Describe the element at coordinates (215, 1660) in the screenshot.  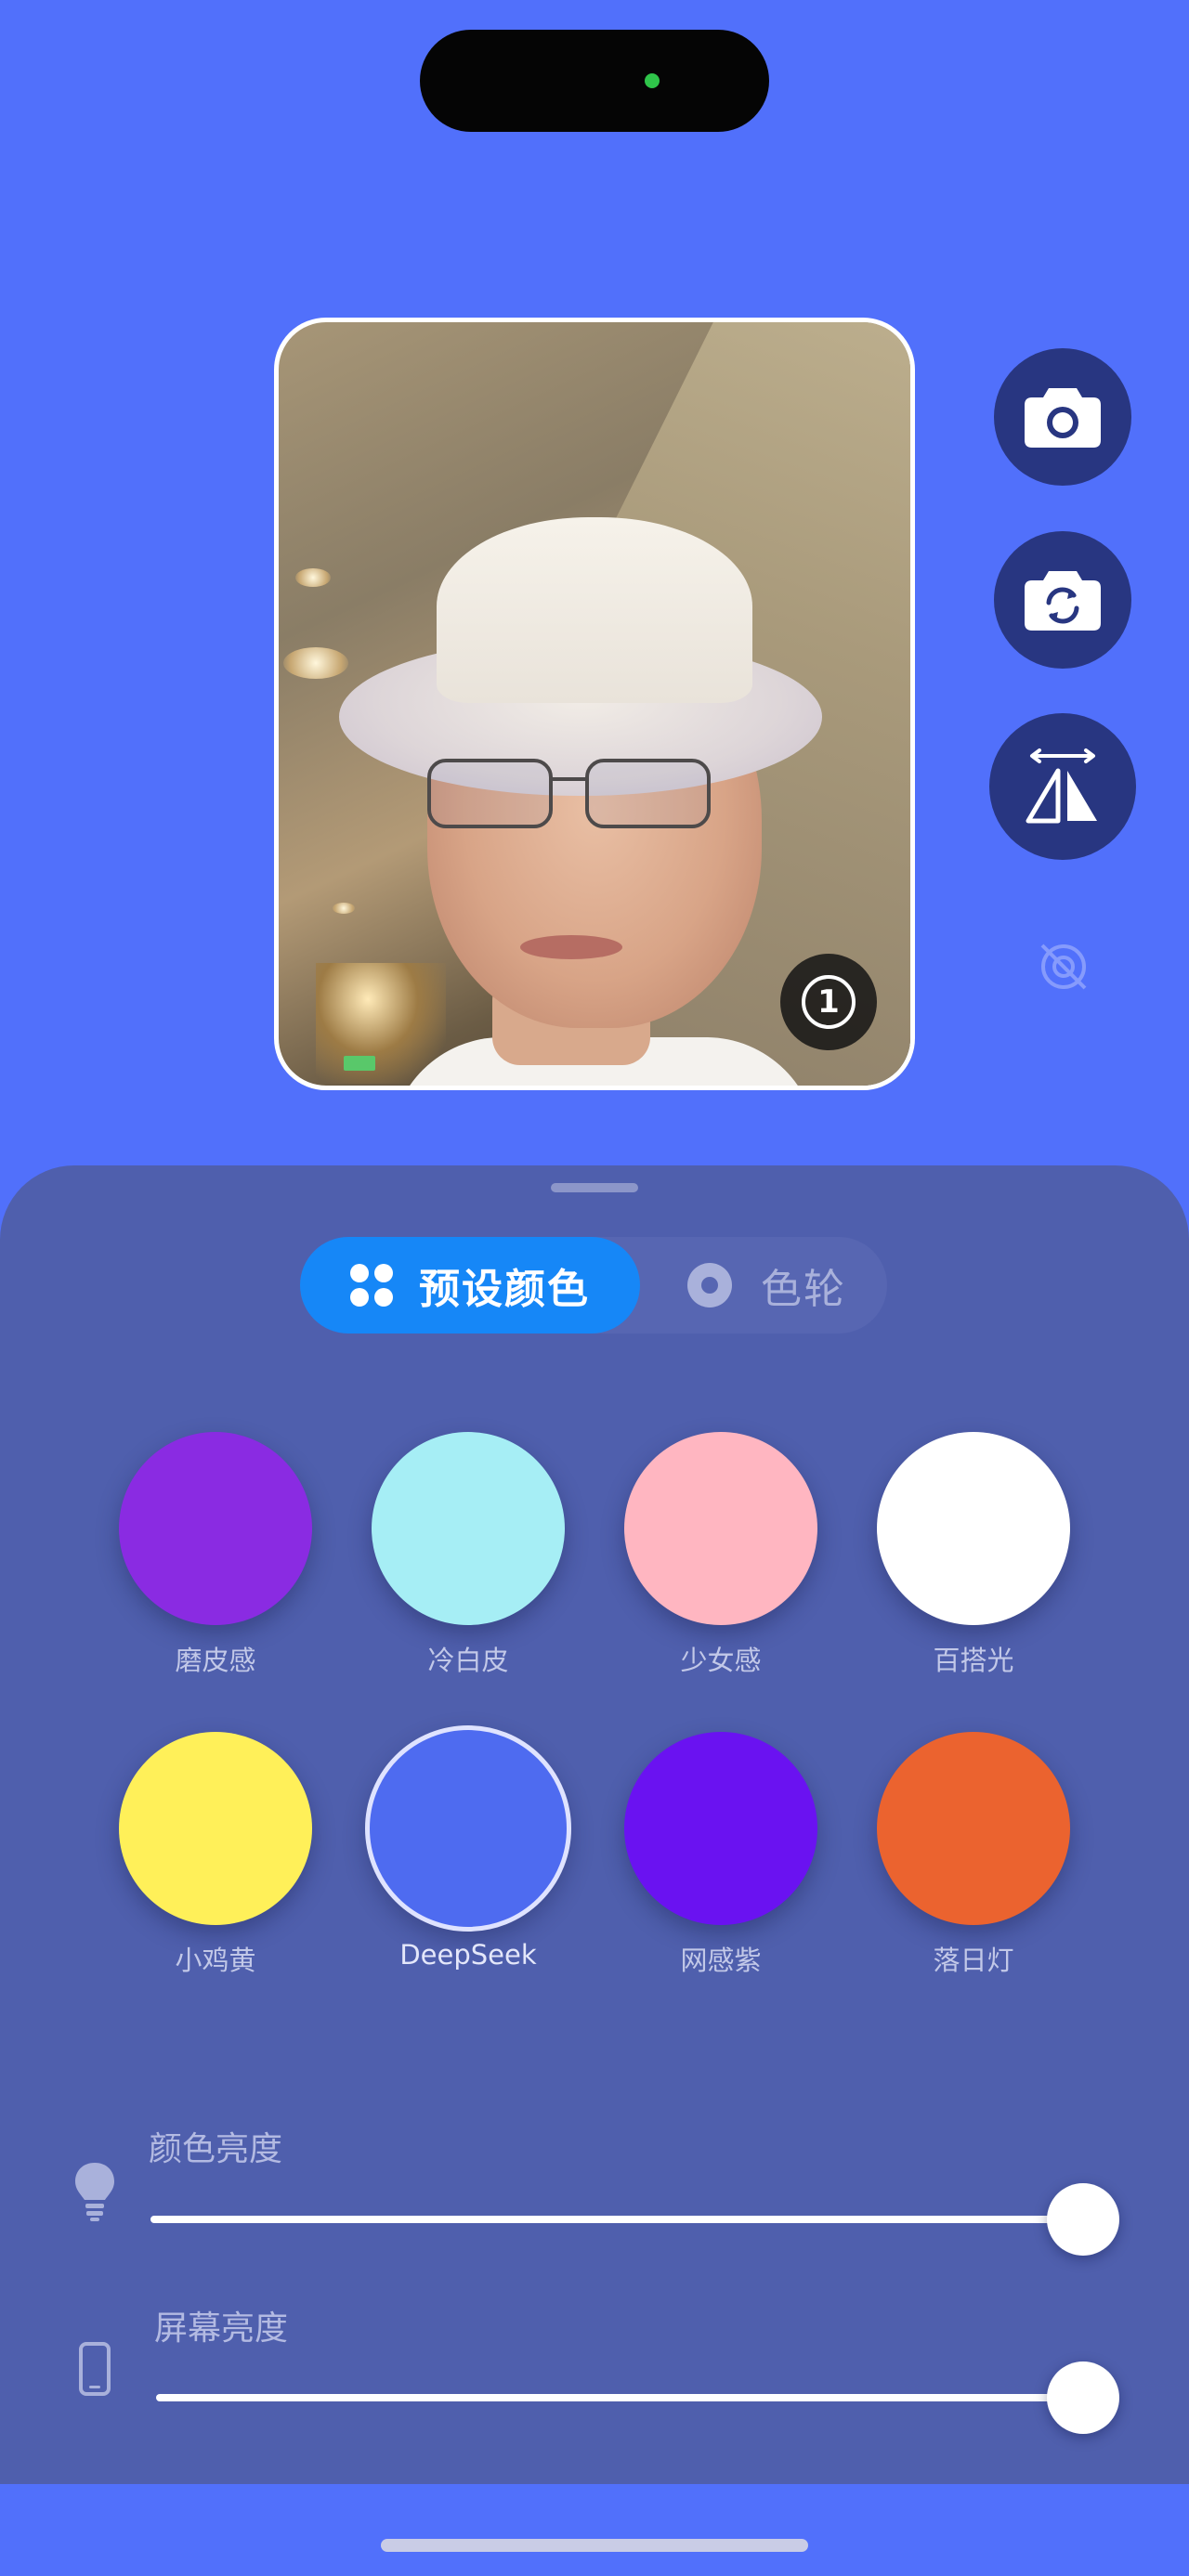
I see `swatch-label: 磨皮感` at that location.